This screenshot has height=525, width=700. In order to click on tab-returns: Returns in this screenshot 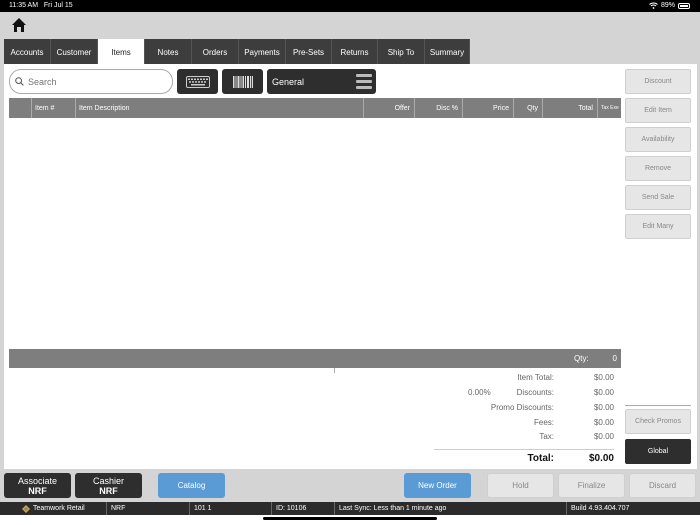, I will do `click(355, 52)`.